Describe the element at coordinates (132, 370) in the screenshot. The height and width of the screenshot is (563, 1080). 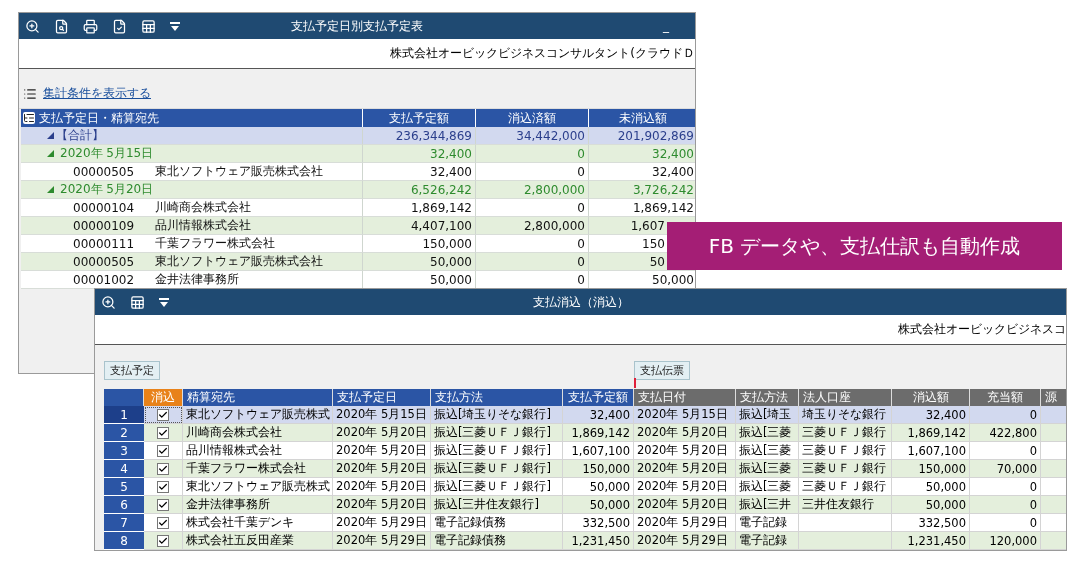
I see `section-button: 支払予定` at that location.